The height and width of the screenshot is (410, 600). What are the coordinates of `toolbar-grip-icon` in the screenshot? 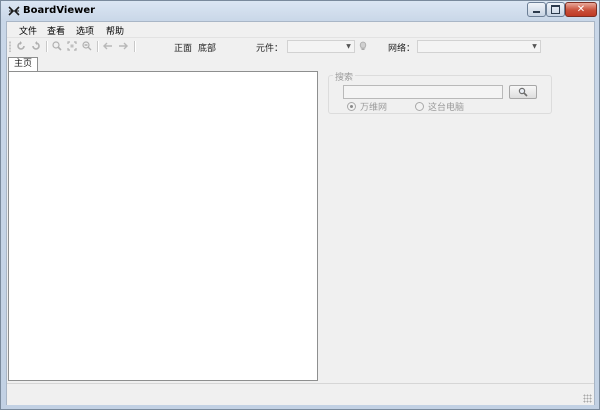 It's located at (10, 46).